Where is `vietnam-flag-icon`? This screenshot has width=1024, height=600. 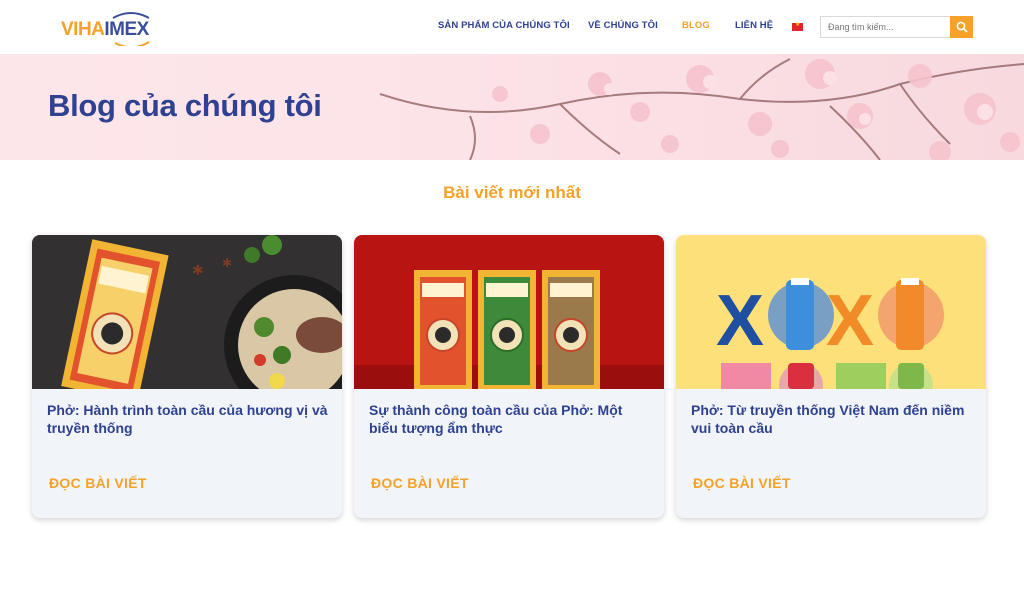 vietnam-flag-icon is located at coordinates (797, 26).